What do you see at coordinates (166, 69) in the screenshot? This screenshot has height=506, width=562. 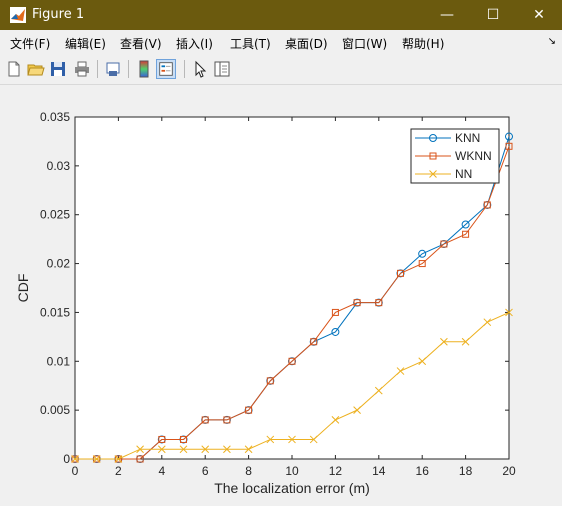 I see `legend-icon` at bounding box center [166, 69].